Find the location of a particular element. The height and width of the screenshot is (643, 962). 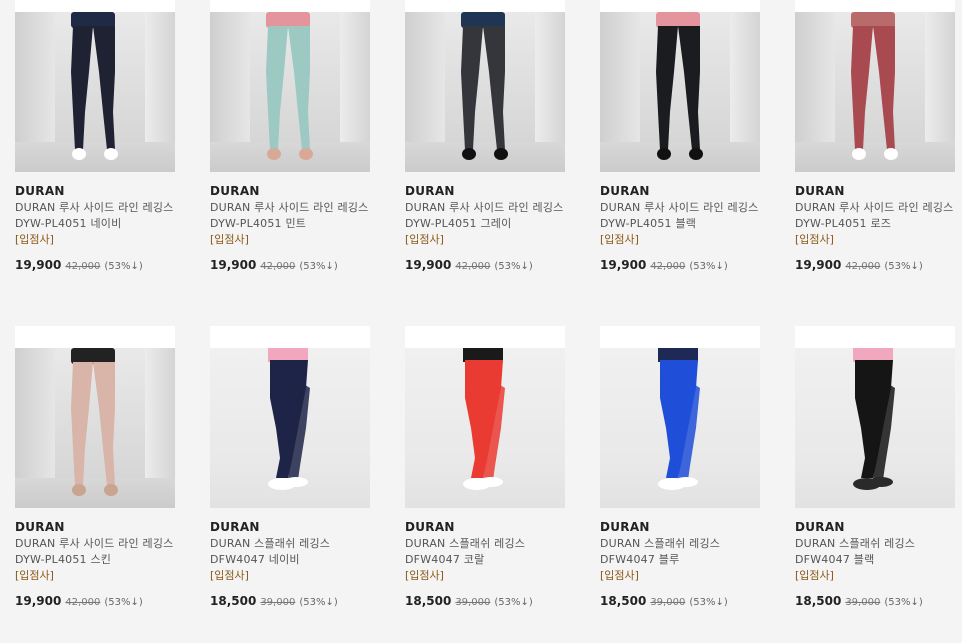

product-name: DURAN 스플래쉬 레깅스 DFW4047 블랙 is located at coordinates (875, 552).